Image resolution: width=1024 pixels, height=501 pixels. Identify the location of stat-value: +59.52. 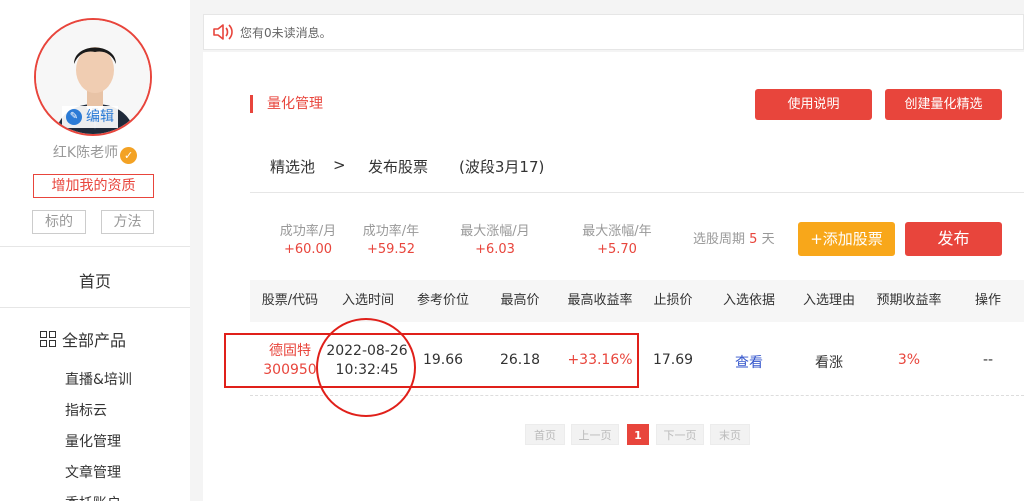
(391, 249).